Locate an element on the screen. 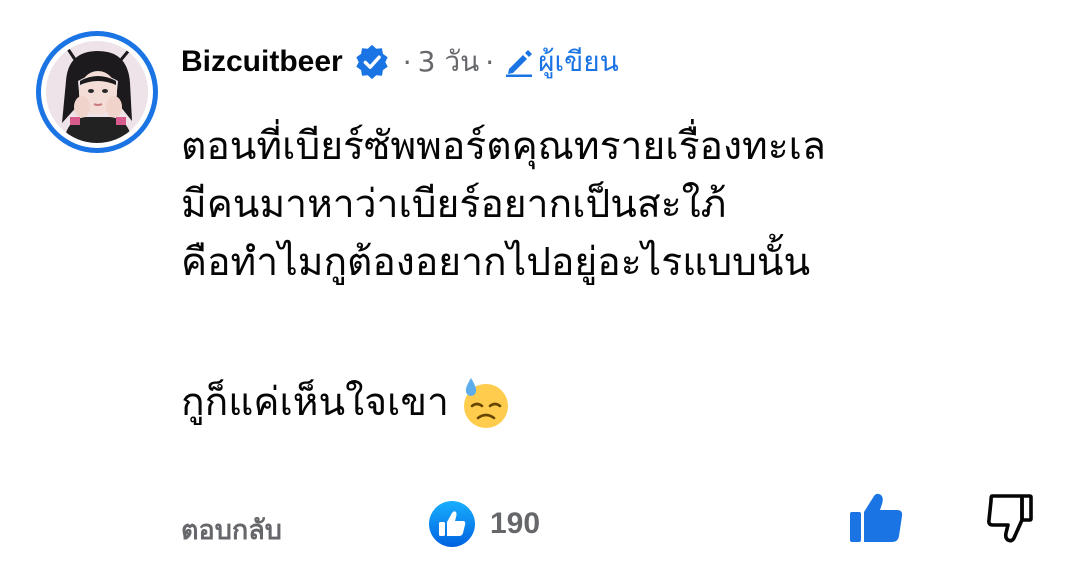 The width and height of the screenshot is (1080, 565). reply-button: ตอบกลับ is located at coordinates (231, 529).